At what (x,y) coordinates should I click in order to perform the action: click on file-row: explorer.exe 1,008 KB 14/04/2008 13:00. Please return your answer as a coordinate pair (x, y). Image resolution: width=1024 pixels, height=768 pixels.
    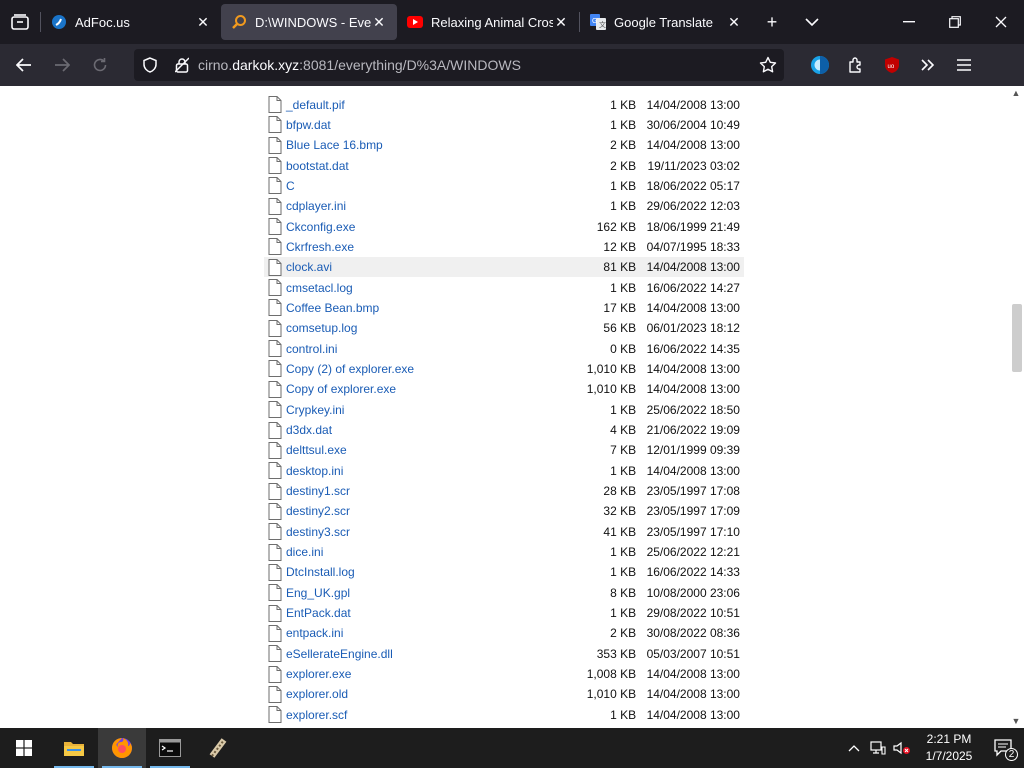
    Looking at the image, I should click on (504, 674).